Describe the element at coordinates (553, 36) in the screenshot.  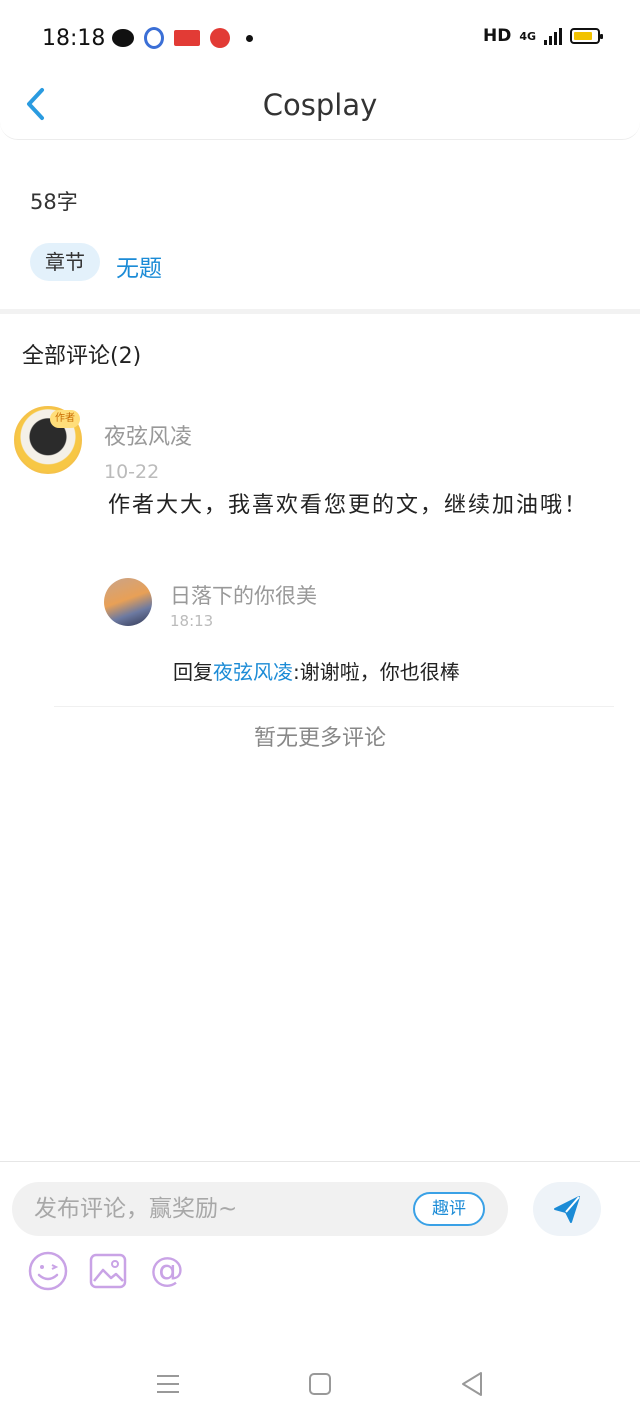
I see `signal-icon` at that location.